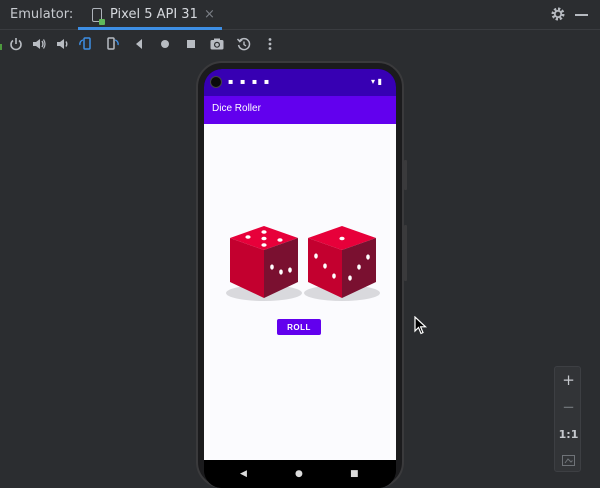 This screenshot has height=488, width=600. What do you see at coordinates (264, 263) in the screenshot?
I see `die-left` at bounding box center [264, 263].